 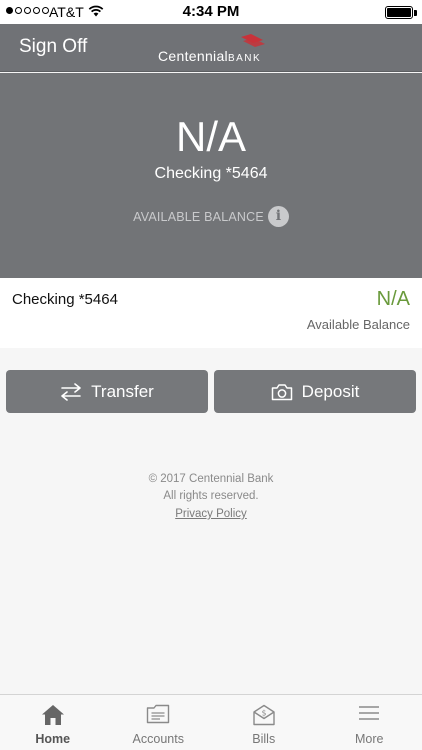 I want to click on privacy-policy-link: Privacy Policy, so click(x=211, y=514).